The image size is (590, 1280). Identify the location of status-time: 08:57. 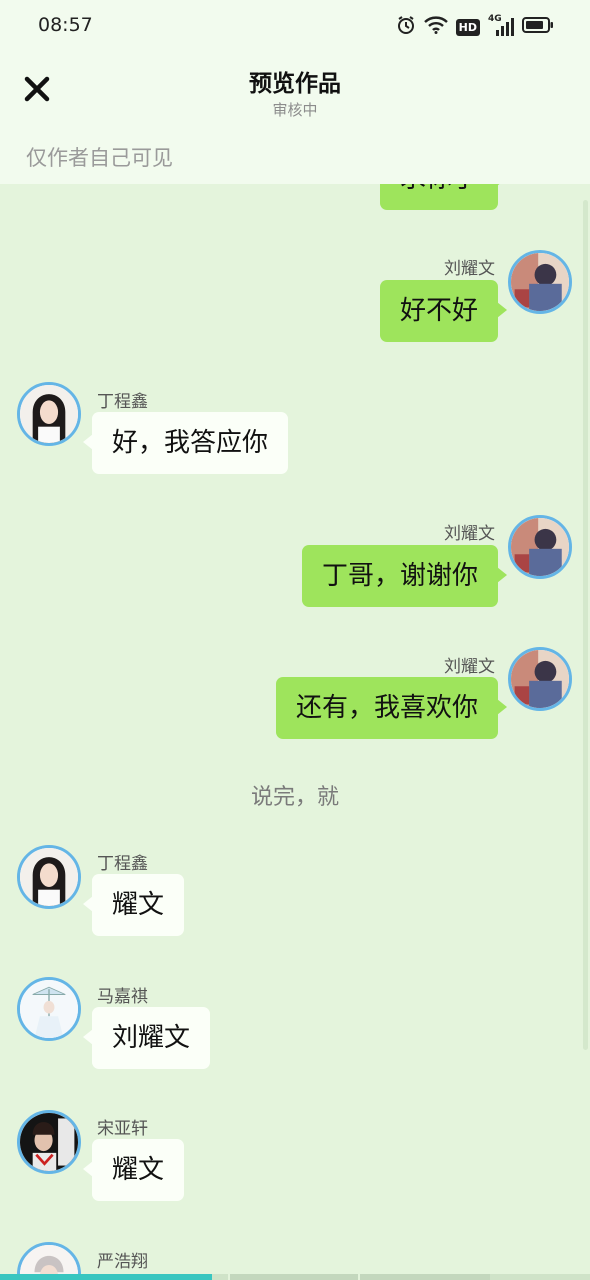
(65, 25).